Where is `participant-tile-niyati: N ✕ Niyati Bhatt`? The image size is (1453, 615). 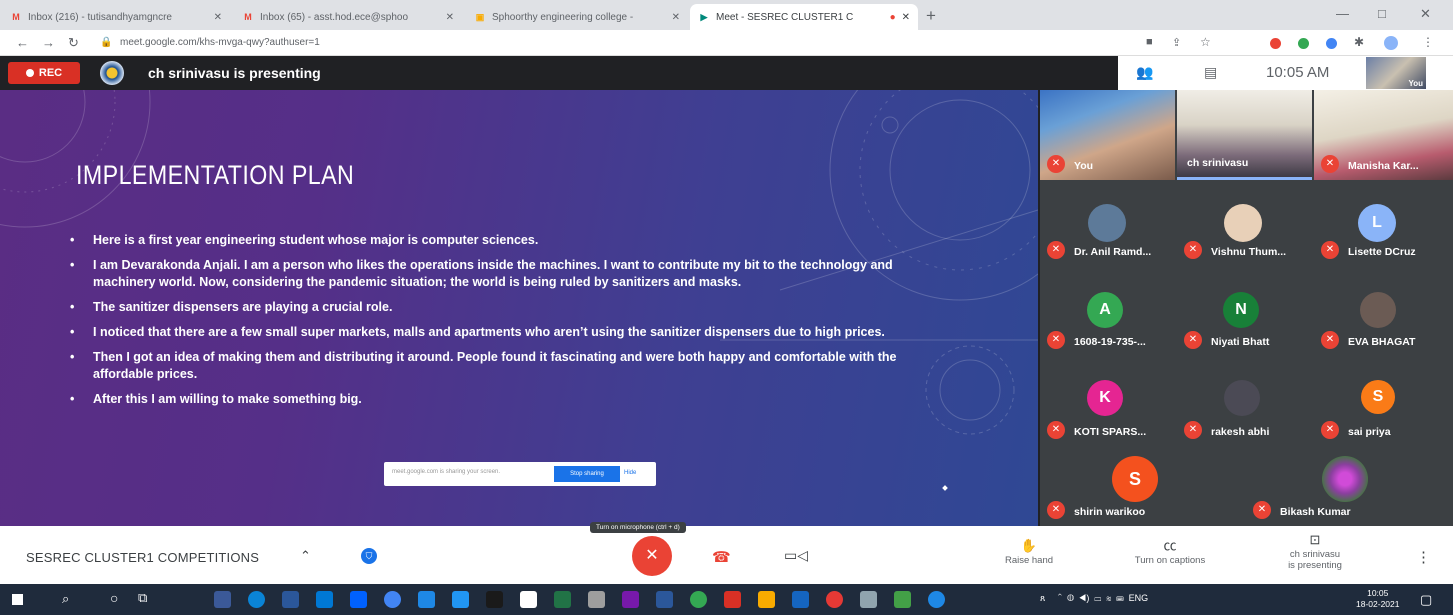 participant-tile-niyati: N ✕ Niyati Bhatt is located at coordinates (1244, 321).